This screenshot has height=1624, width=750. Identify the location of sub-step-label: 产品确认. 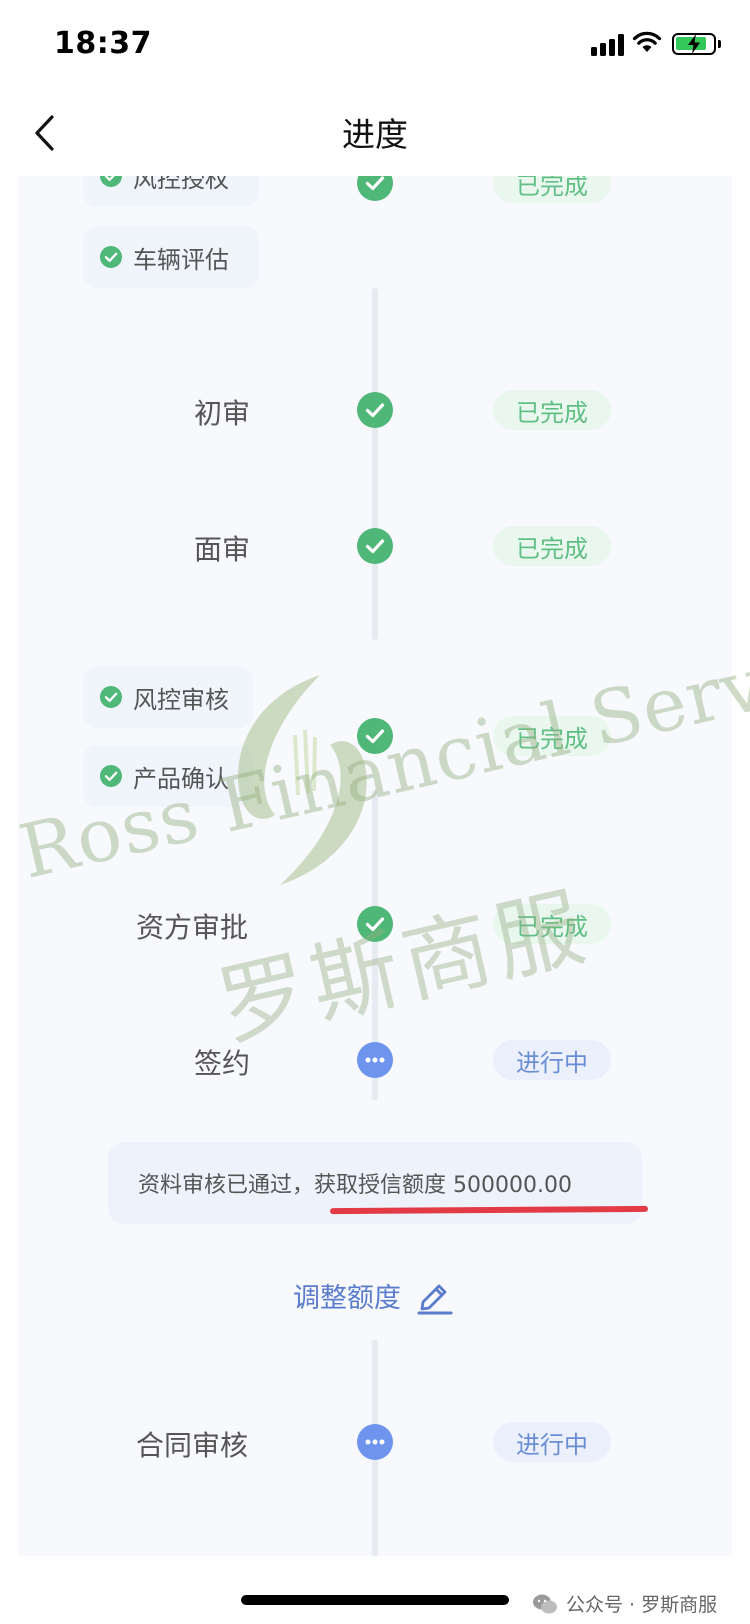
(181, 778).